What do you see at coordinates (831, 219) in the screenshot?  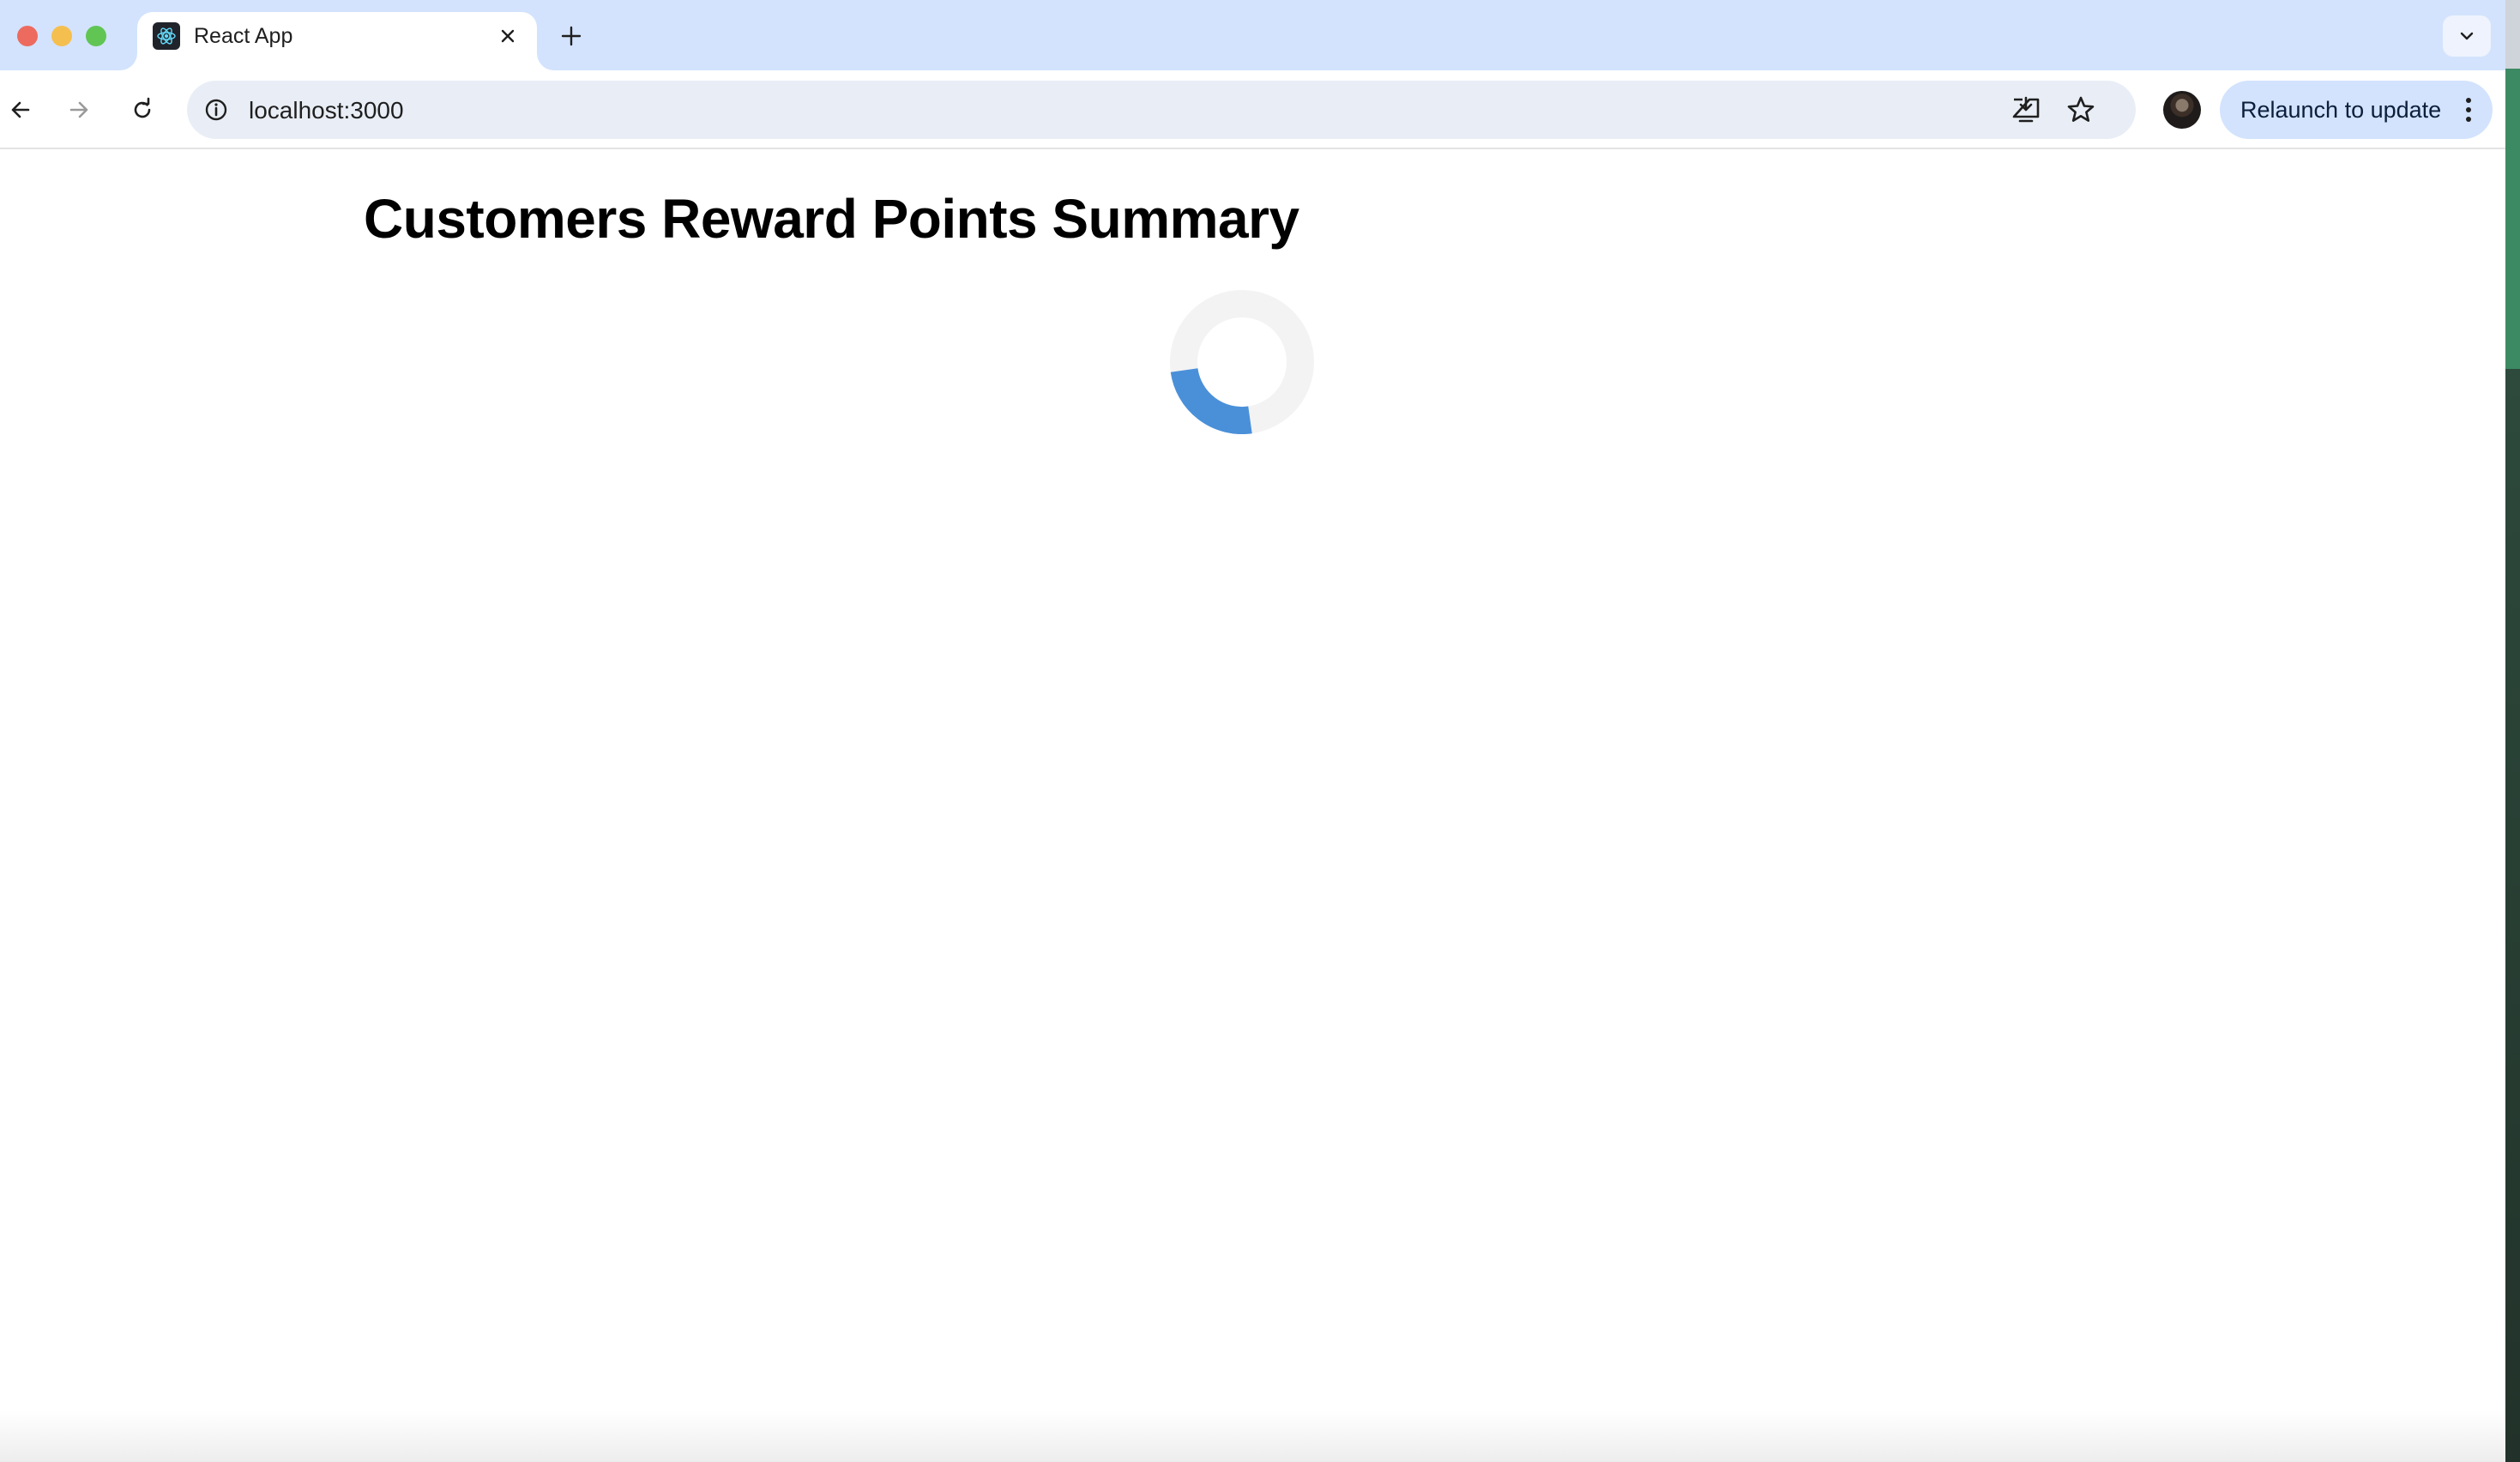 I see `page-title: Customers Reward Points Summary` at bounding box center [831, 219].